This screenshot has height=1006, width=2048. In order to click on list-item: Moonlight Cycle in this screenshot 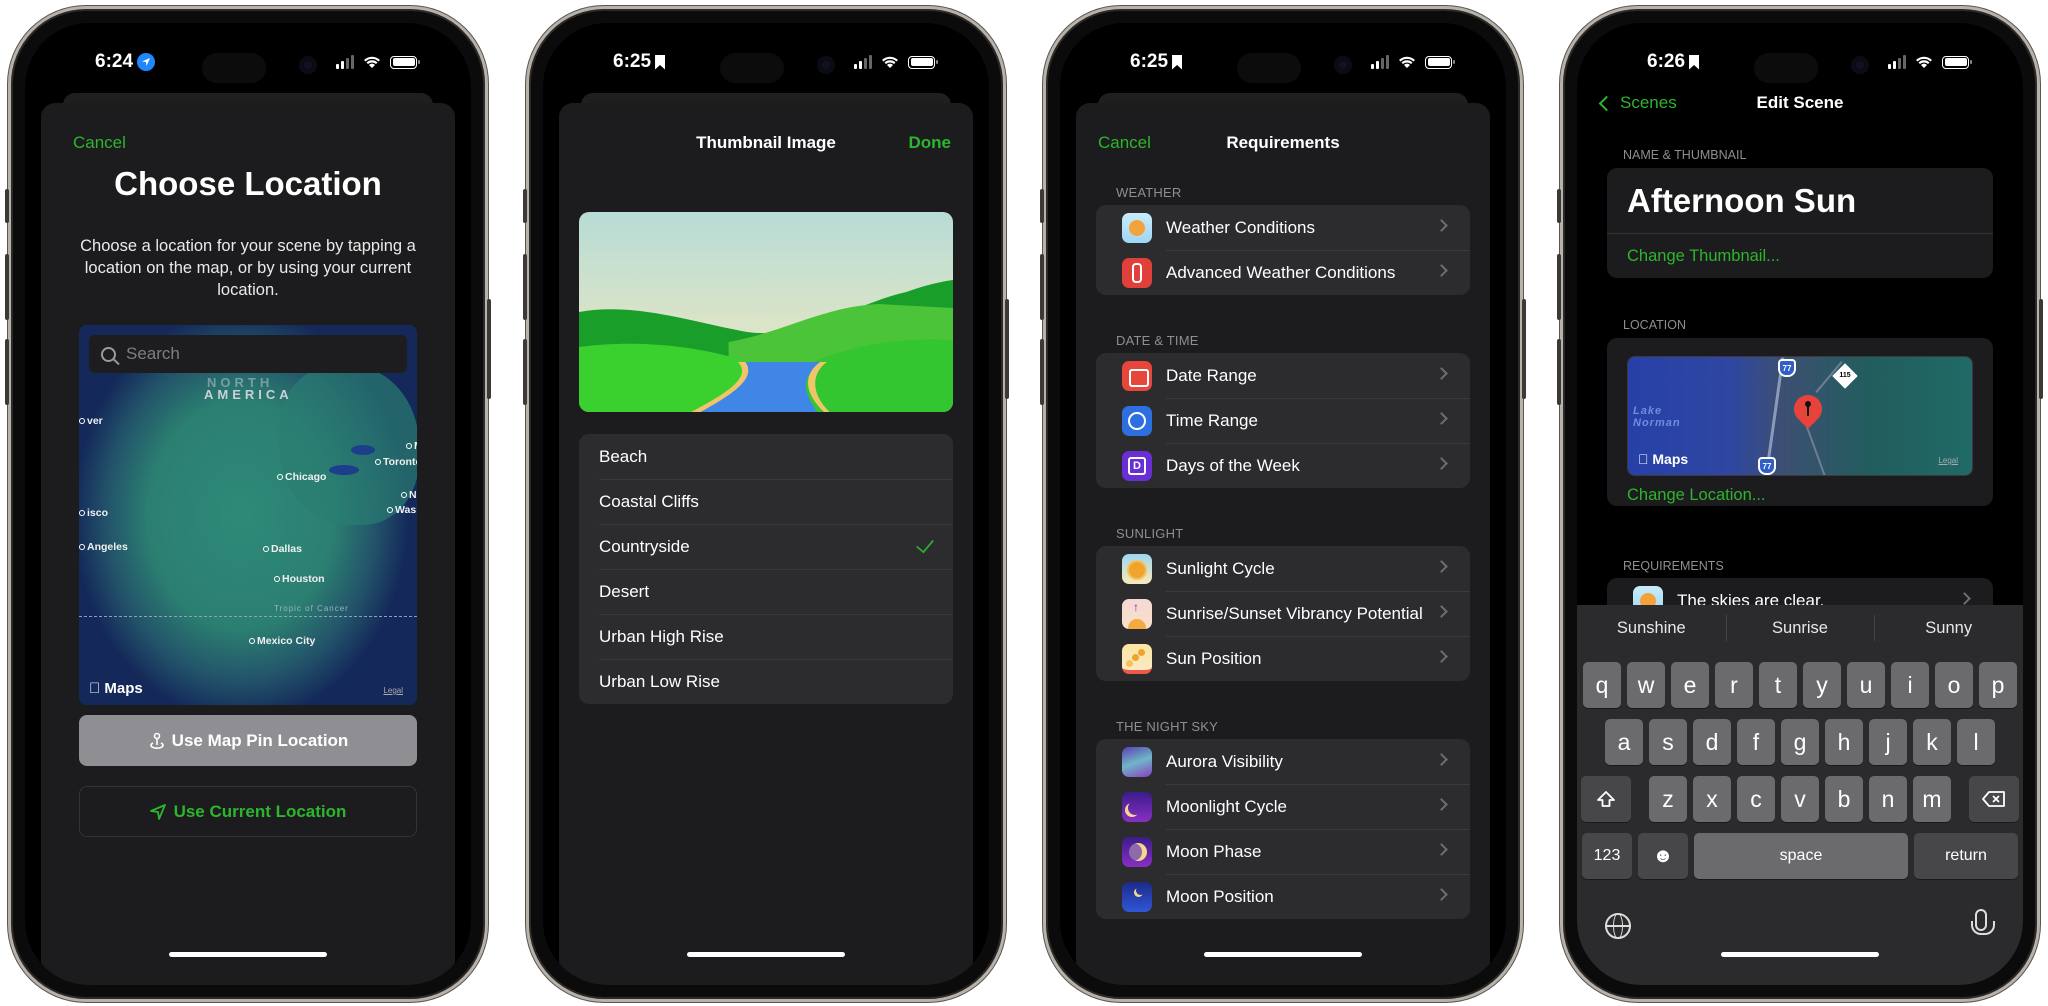, I will do `click(1283, 806)`.